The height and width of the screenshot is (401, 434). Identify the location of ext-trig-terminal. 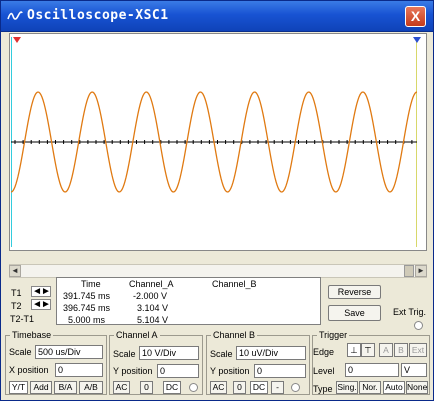
(418, 325).